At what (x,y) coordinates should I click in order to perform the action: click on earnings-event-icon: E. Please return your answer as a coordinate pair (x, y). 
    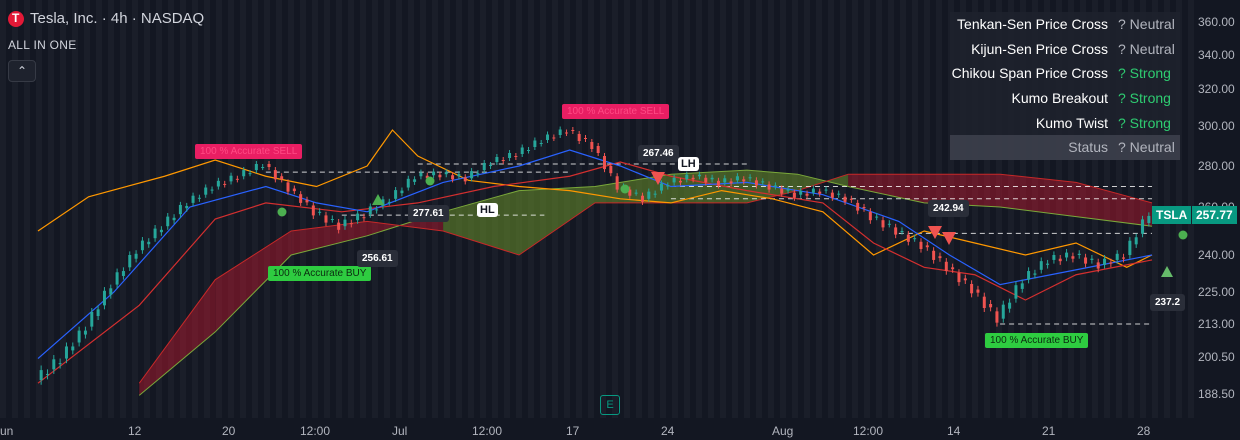
    Looking at the image, I should click on (610, 405).